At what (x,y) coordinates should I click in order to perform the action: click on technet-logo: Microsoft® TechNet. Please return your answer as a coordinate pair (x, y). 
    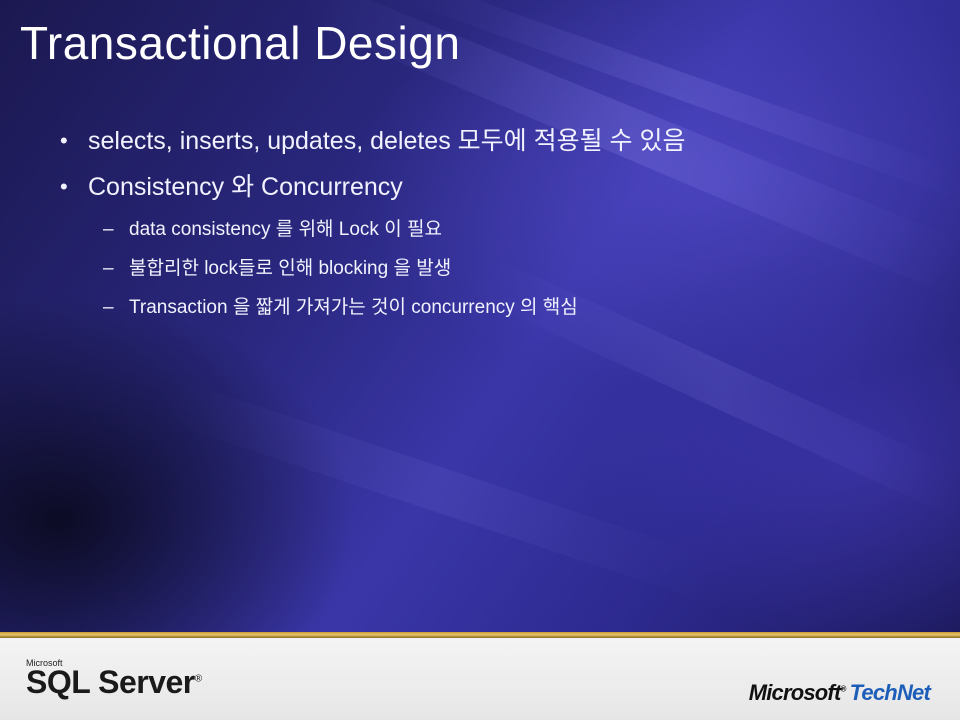
    Looking at the image, I should click on (839, 693).